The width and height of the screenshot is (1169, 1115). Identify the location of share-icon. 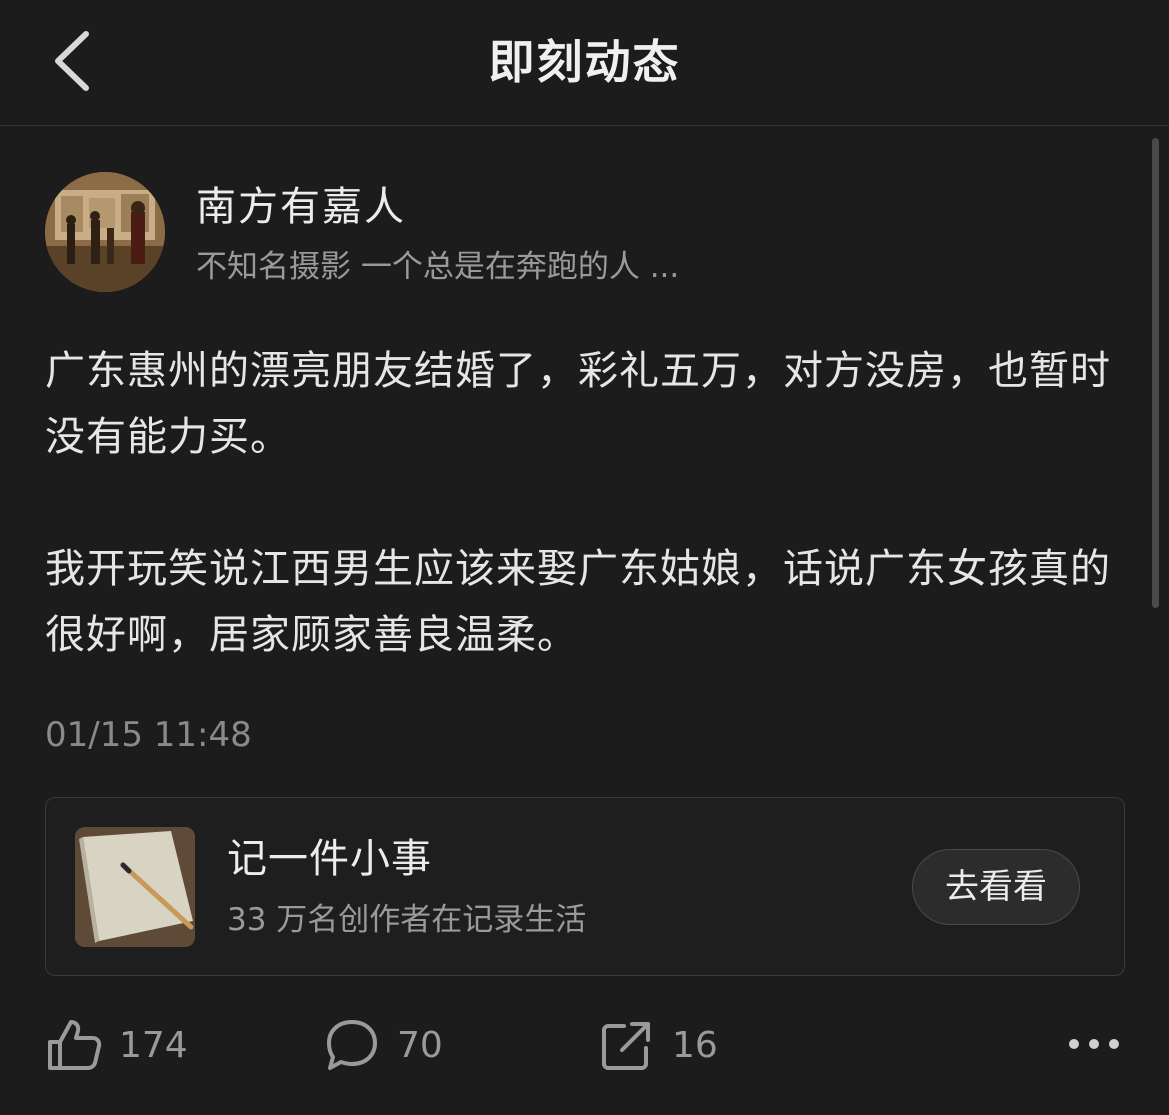
(626, 1046).